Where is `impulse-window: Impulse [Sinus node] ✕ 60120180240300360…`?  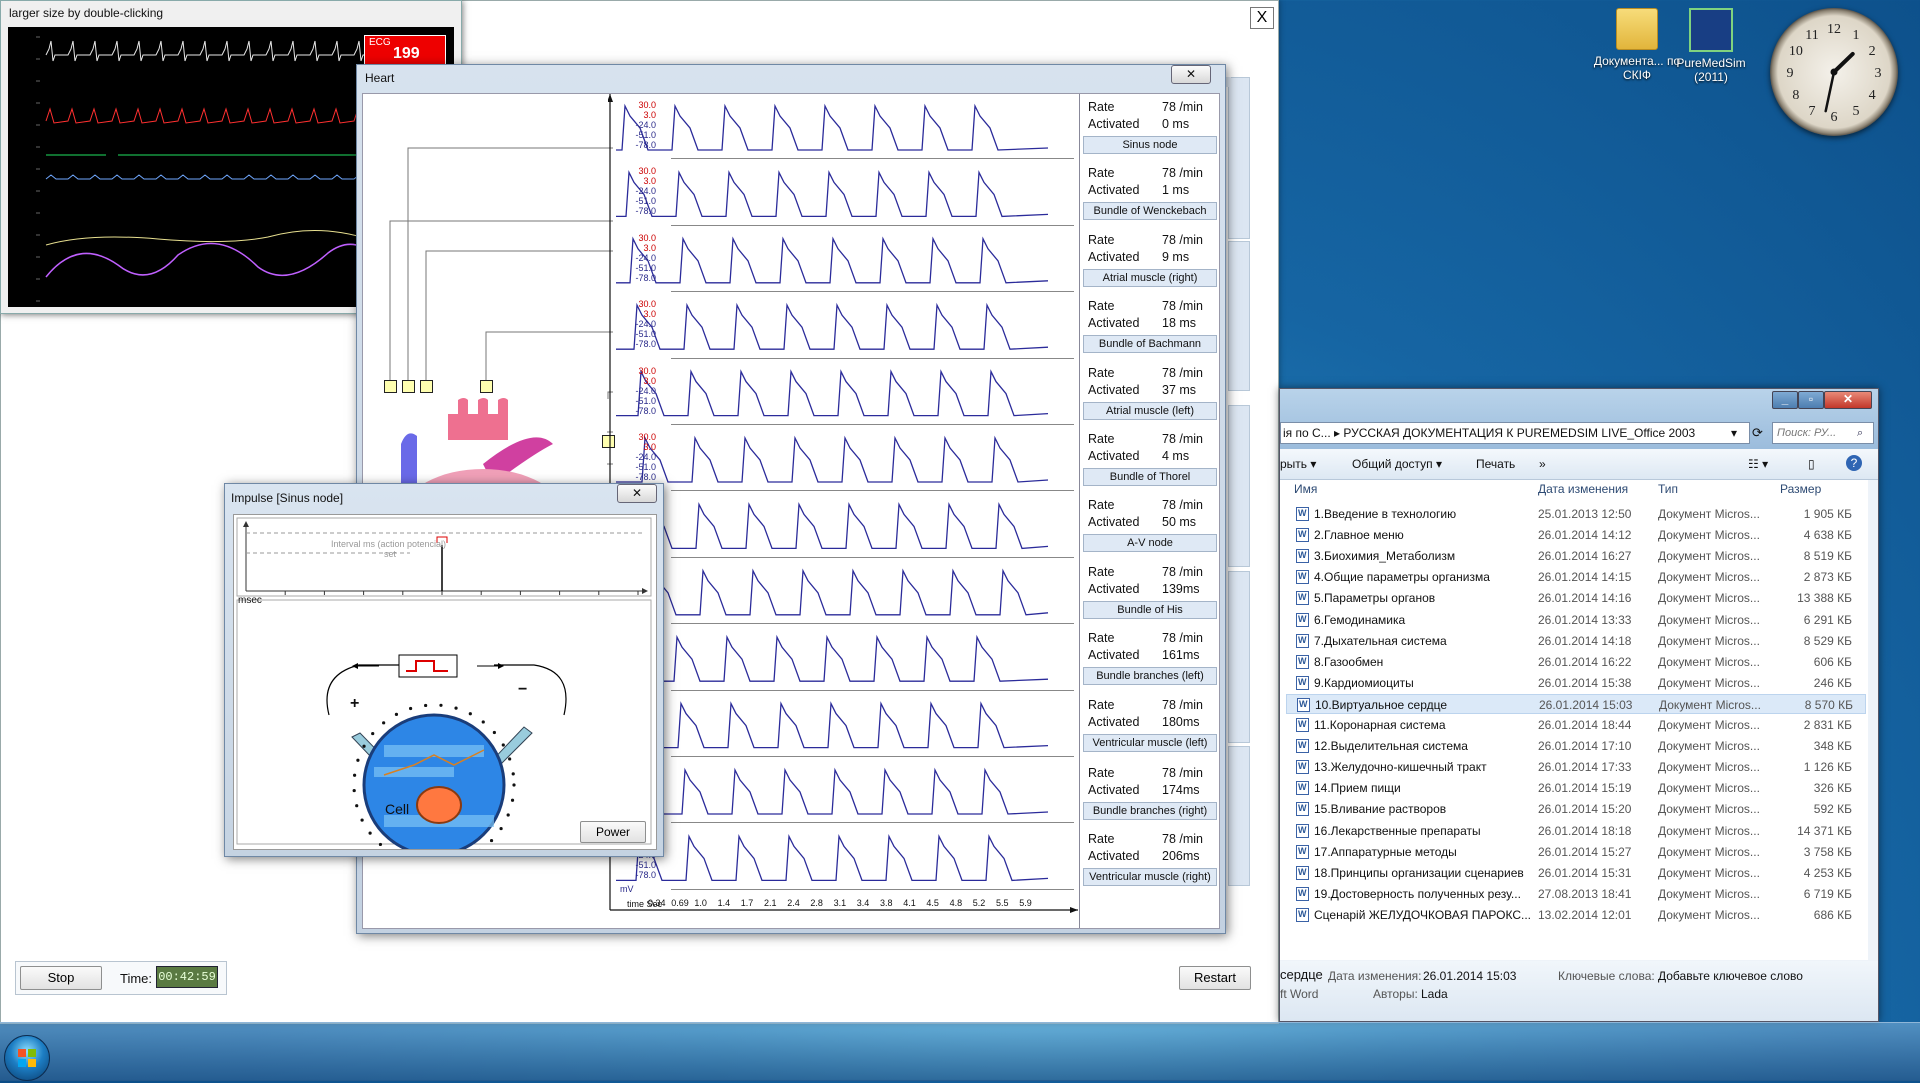 impulse-window: Impulse [Sinus node] ✕ 60120180240300360… is located at coordinates (444, 670).